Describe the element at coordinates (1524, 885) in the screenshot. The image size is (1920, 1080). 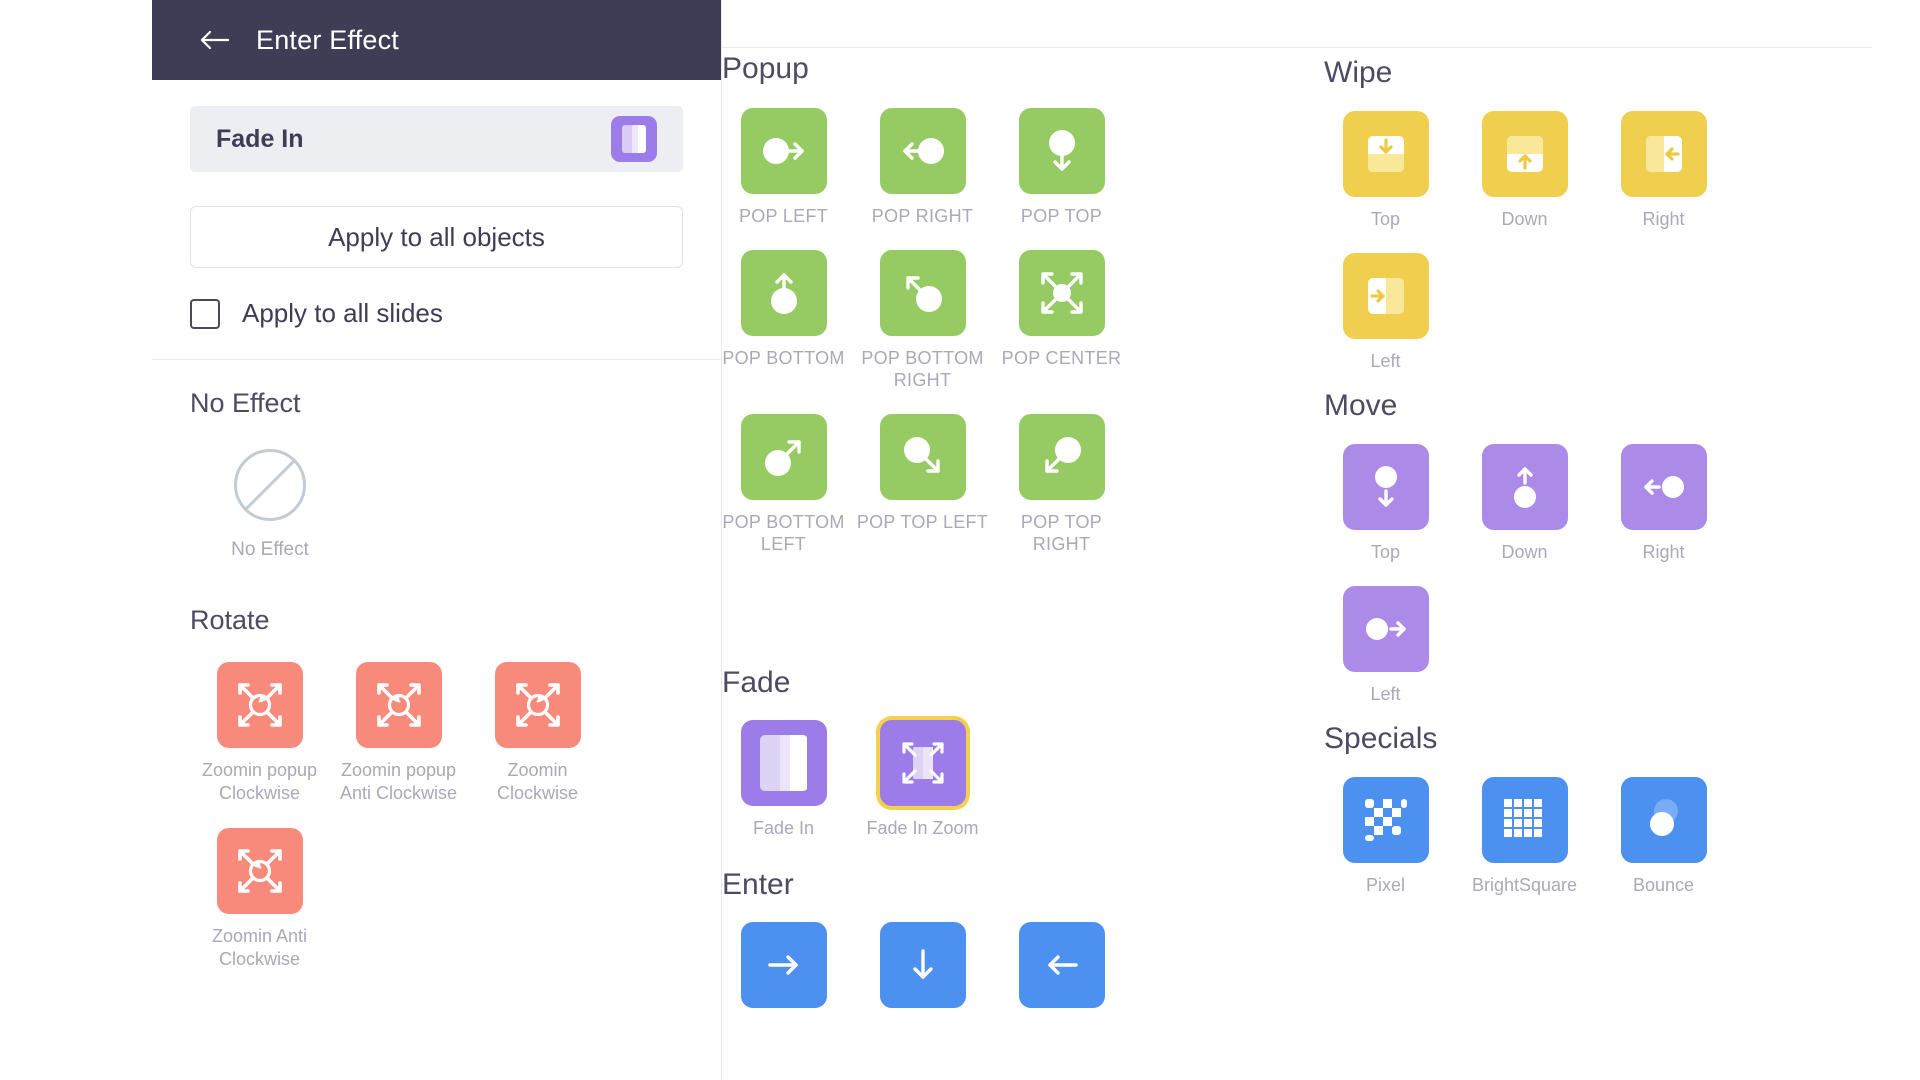
I see `effect-label: BrightSquare` at that location.